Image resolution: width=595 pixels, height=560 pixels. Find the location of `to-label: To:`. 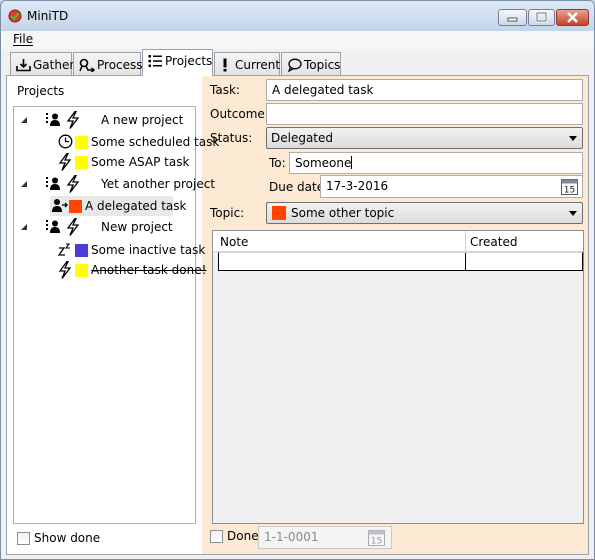

to-label: To: is located at coordinates (277, 163).